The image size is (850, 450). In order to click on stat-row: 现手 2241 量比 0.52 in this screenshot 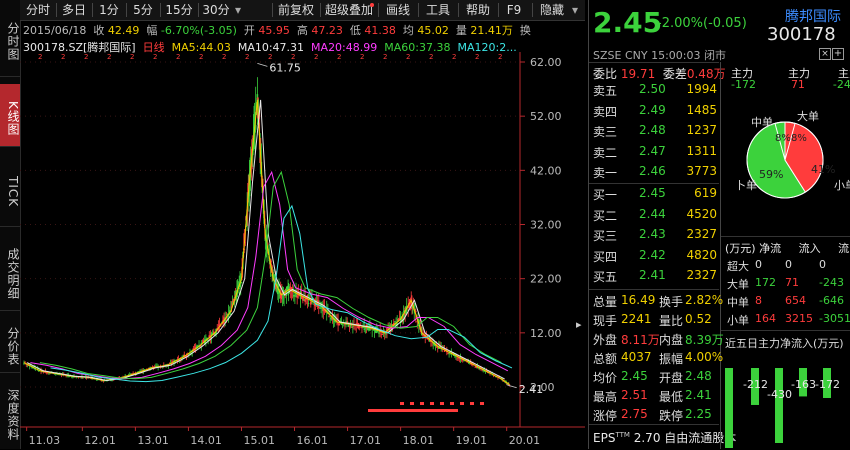, I will do `click(656, 320)`.